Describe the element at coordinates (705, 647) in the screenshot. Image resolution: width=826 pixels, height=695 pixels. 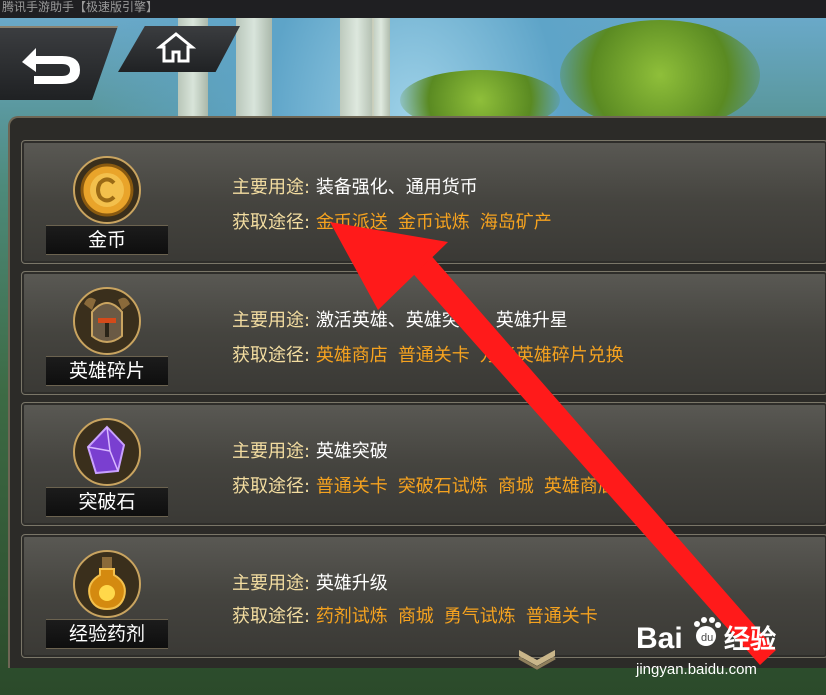
I see `baidu-watermark: Bai du 经验 jingyan.baidu.com` at that location.